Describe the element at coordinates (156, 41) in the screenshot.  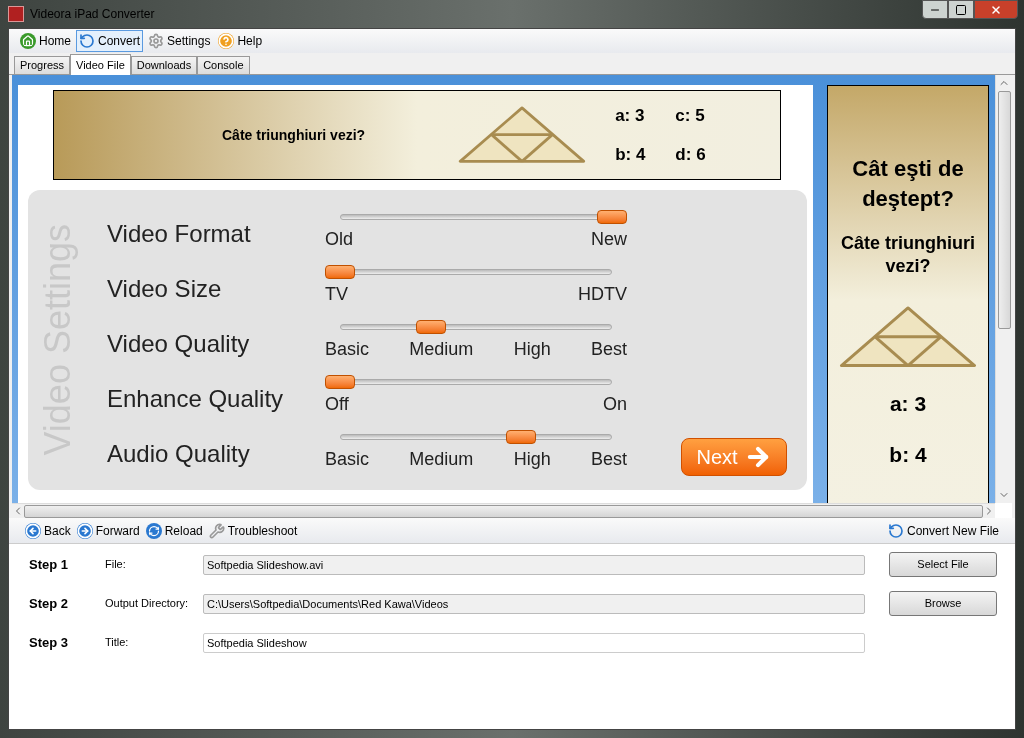
I see `settings-icon` at that location.